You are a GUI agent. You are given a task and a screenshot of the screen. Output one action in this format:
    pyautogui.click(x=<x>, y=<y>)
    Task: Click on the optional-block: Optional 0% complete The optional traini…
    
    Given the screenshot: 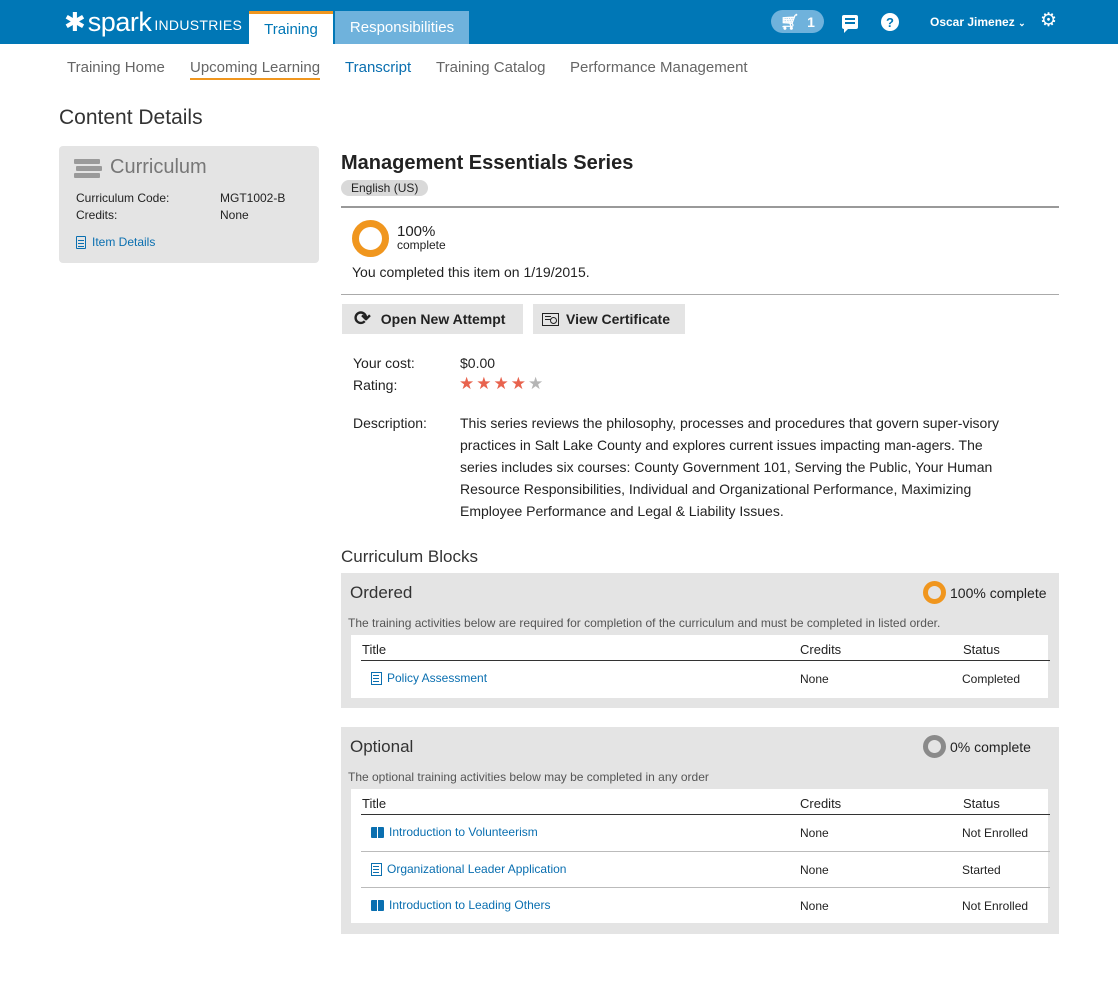 What is the action you would take?
    pyautogui.click(x=700, y=830)
    